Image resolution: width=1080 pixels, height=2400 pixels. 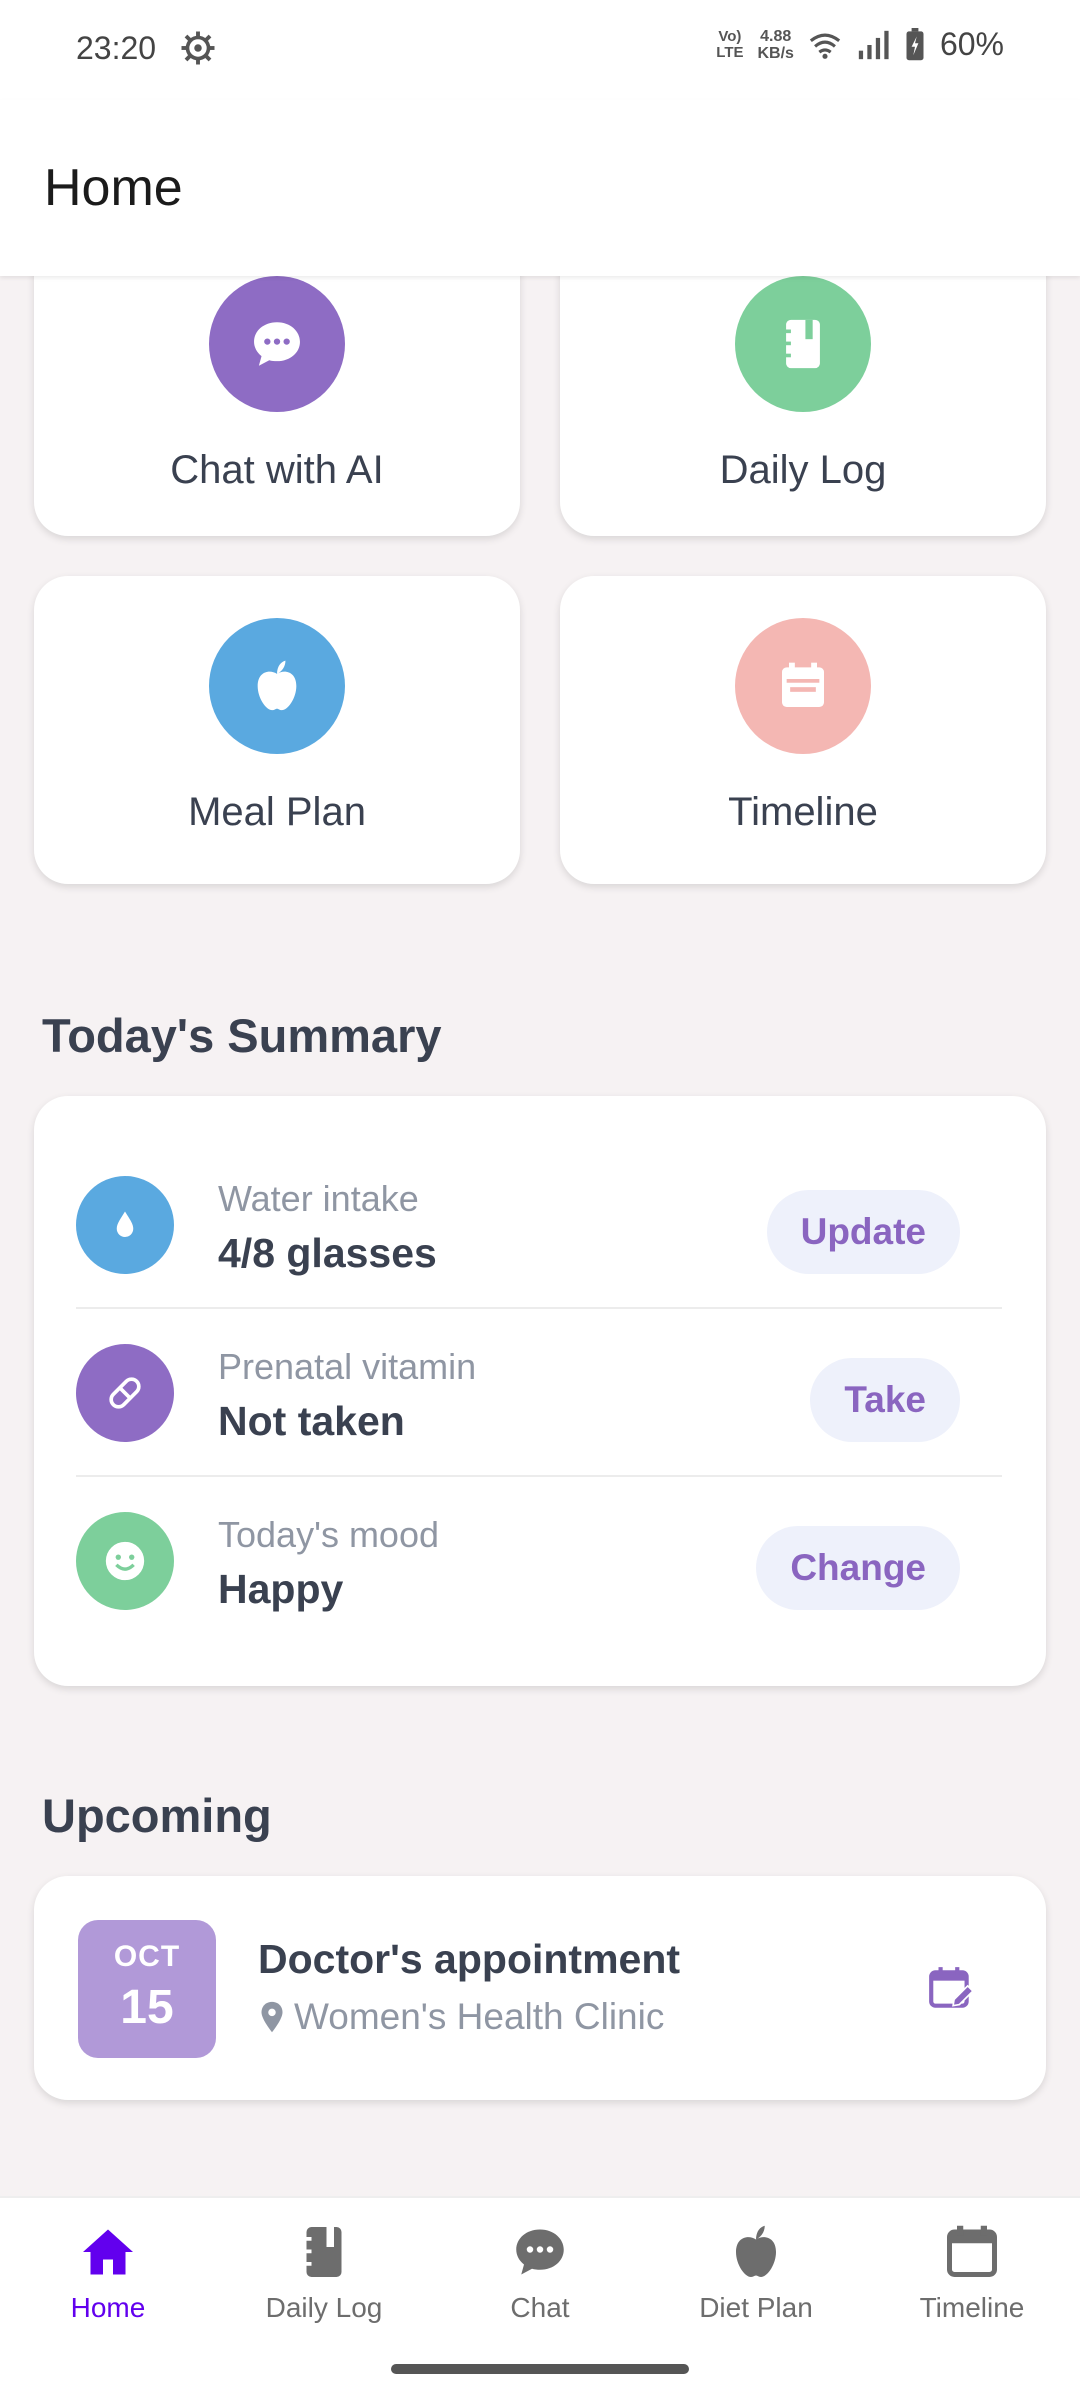 What do you see at coordinates (951, 1989) in the screenshot?
I see `edit-calendar-icon` at bounding box center [951, 1989].